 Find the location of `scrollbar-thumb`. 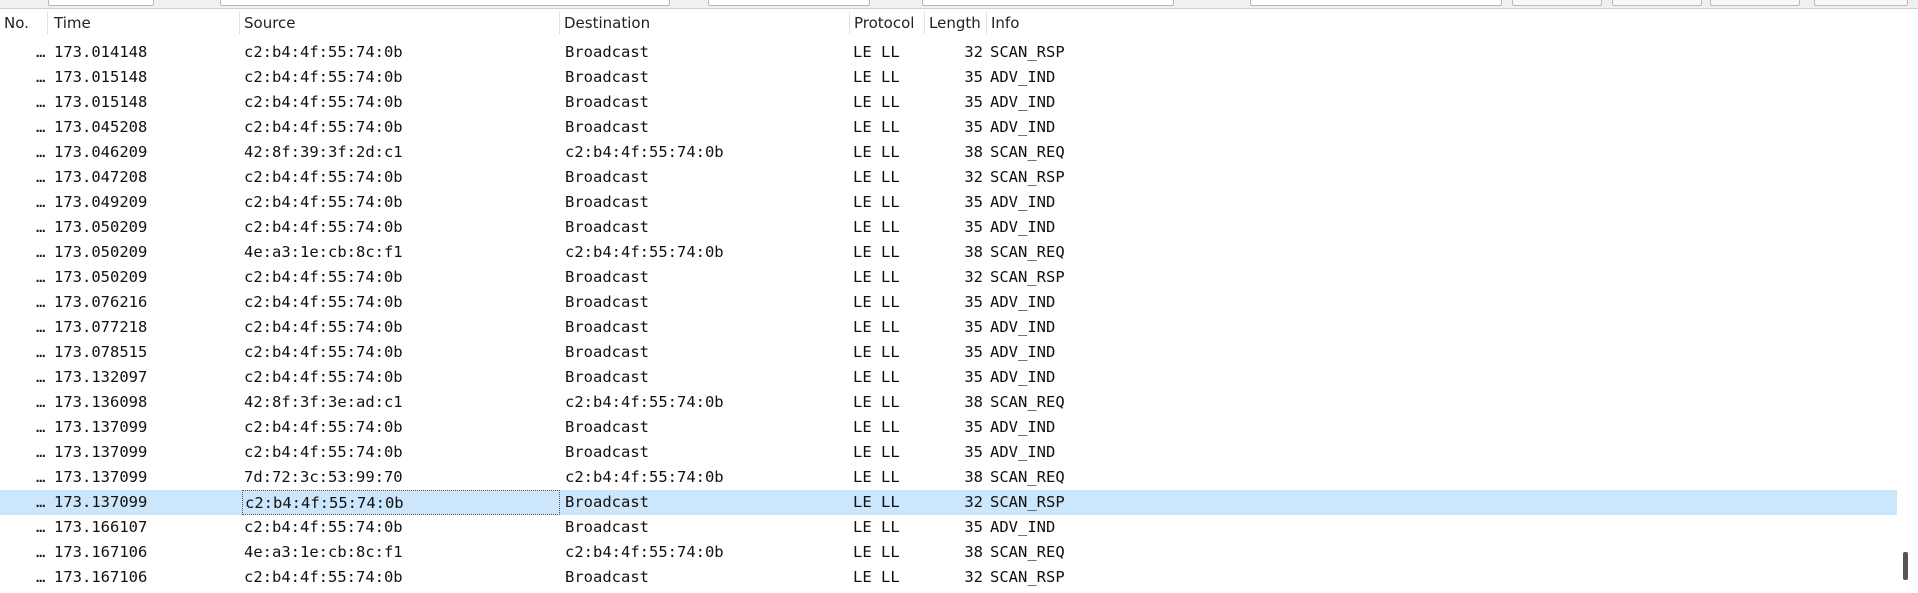

scrollbar-thumb is located at coordinates (1905, 566).